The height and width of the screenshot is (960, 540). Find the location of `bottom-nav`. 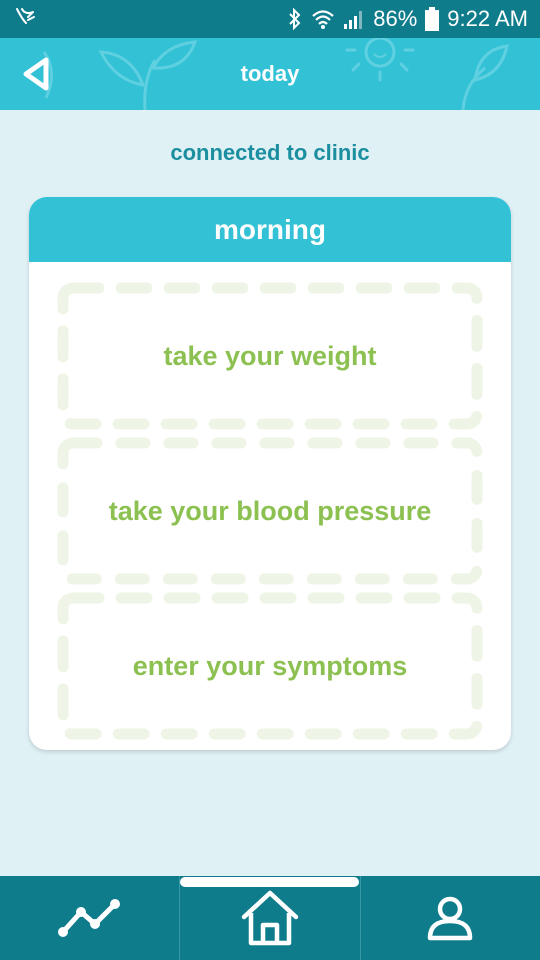

bottom-nav is located at coordinates (270, 918).